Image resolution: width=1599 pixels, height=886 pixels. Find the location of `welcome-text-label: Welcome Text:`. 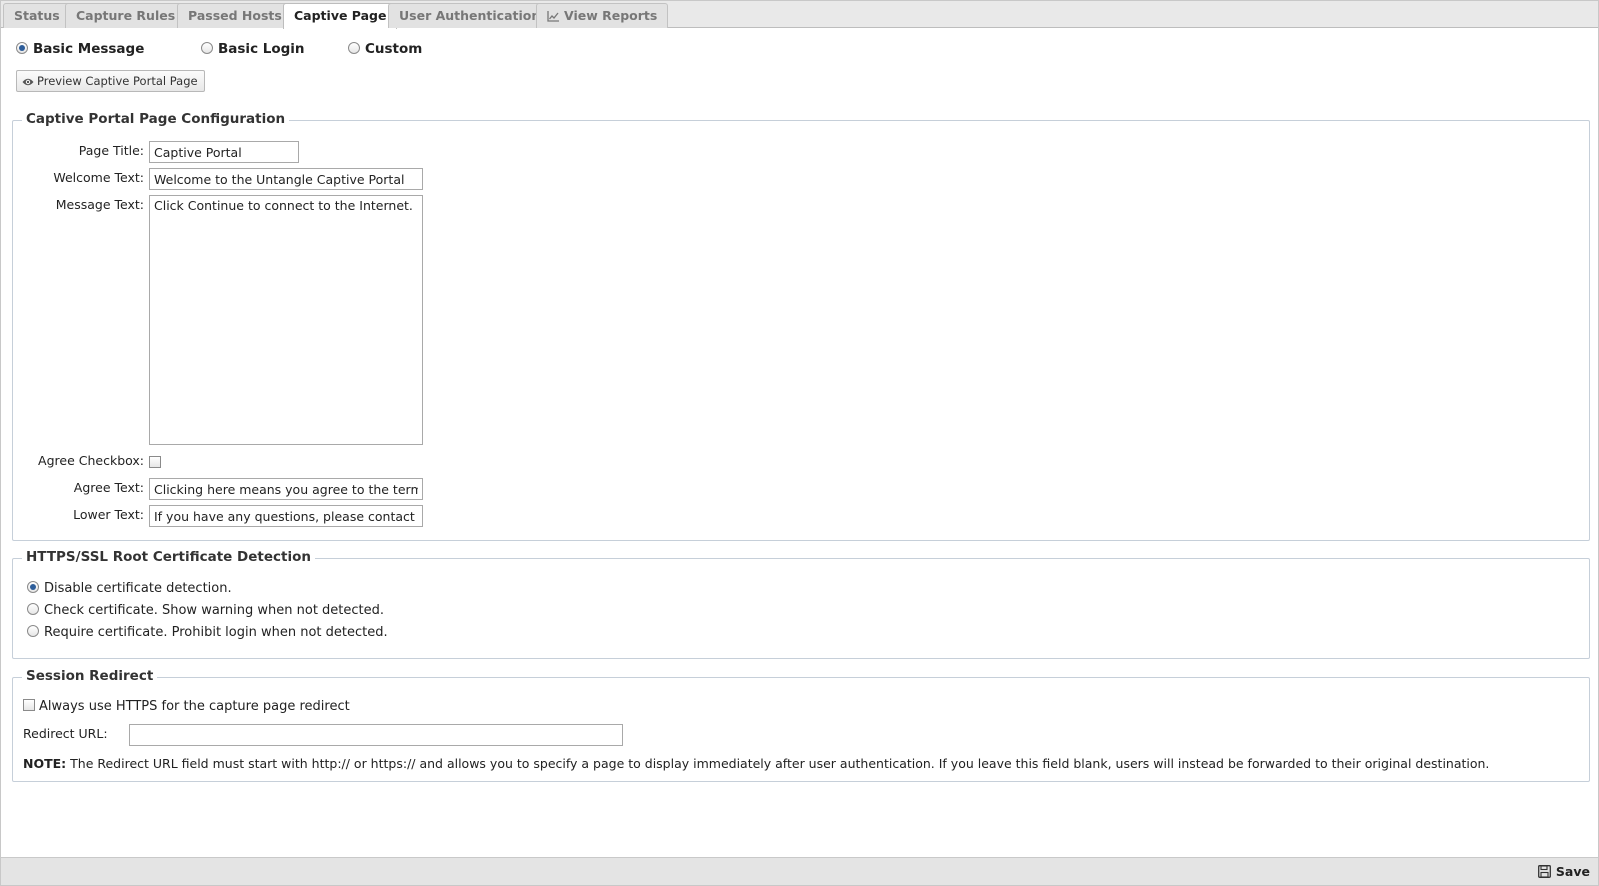

welcome-text-label: Welcome Text: is located at coordinates (98, 177).